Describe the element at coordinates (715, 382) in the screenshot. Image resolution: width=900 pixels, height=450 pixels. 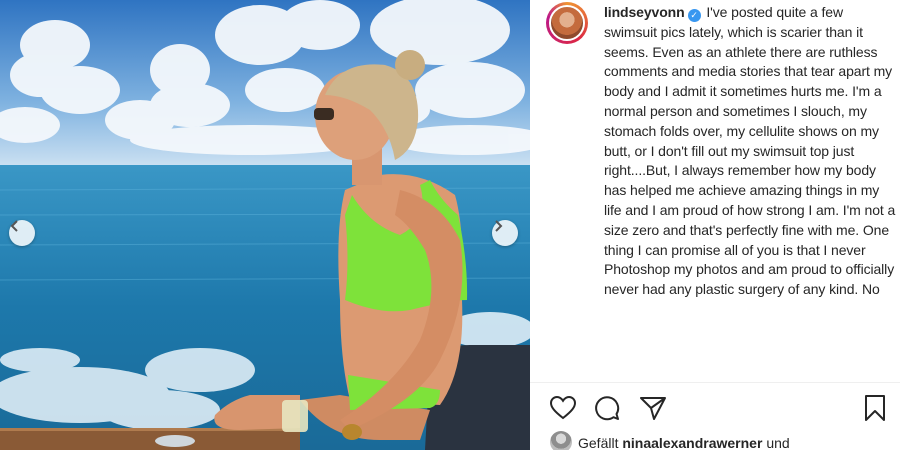
I see `divider` at that location.